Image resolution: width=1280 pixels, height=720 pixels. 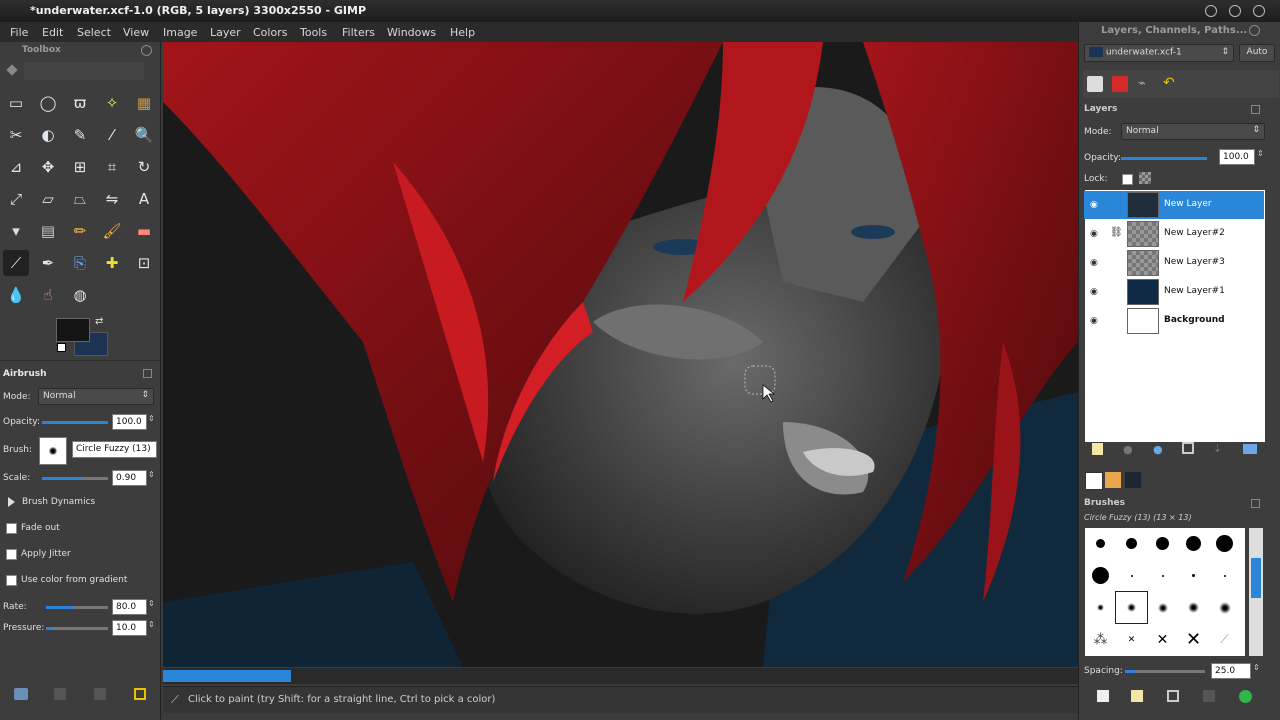 What do you see at coordinates (61, 347) in the screenshot?
I see `default-colors-icon` at bounding box center [61, 347].